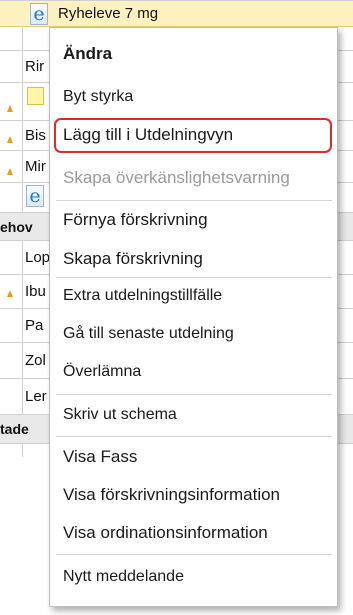  I want to click on list-row-text: Bis, so click(34, 135).